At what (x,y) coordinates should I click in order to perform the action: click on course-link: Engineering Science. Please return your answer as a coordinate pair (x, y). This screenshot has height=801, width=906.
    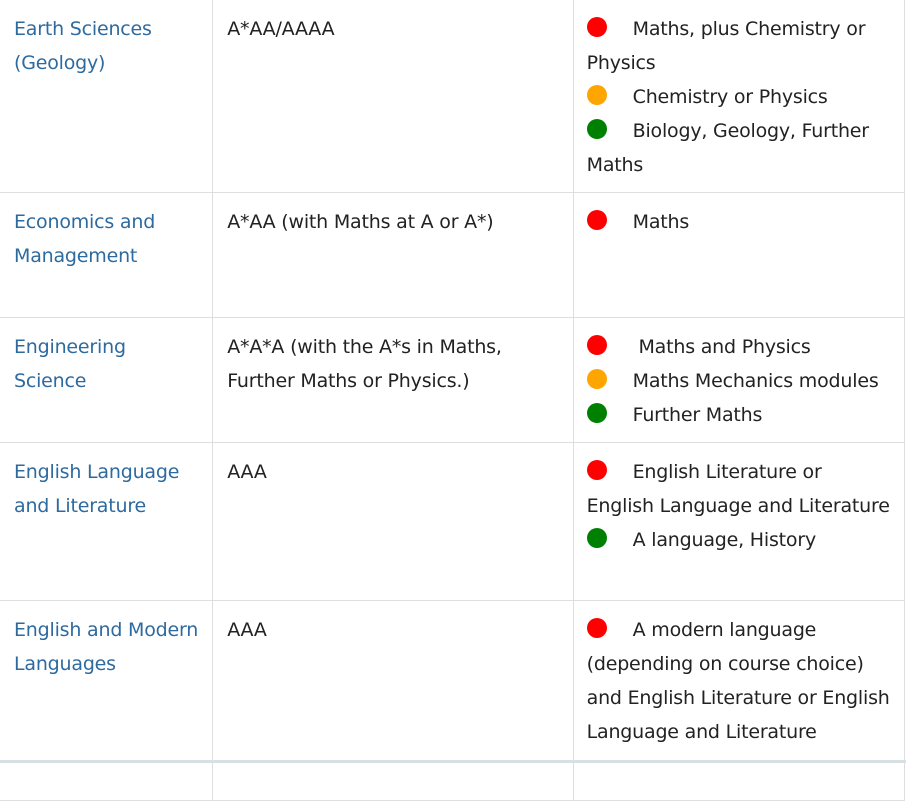
    Looking at the image, I should click on (70, 364).